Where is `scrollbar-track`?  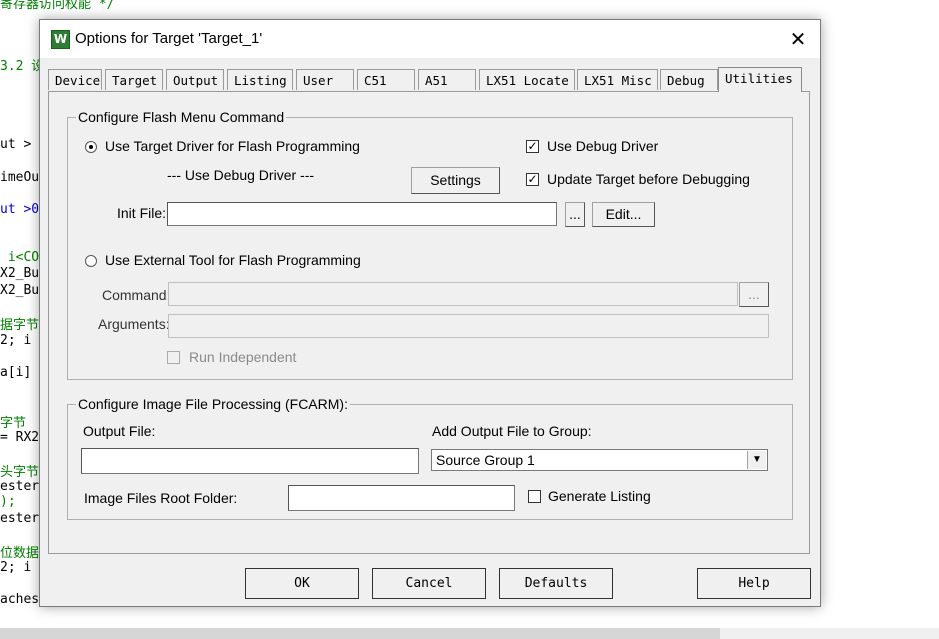 scrollbar-track is located at coordinates (829, 633).